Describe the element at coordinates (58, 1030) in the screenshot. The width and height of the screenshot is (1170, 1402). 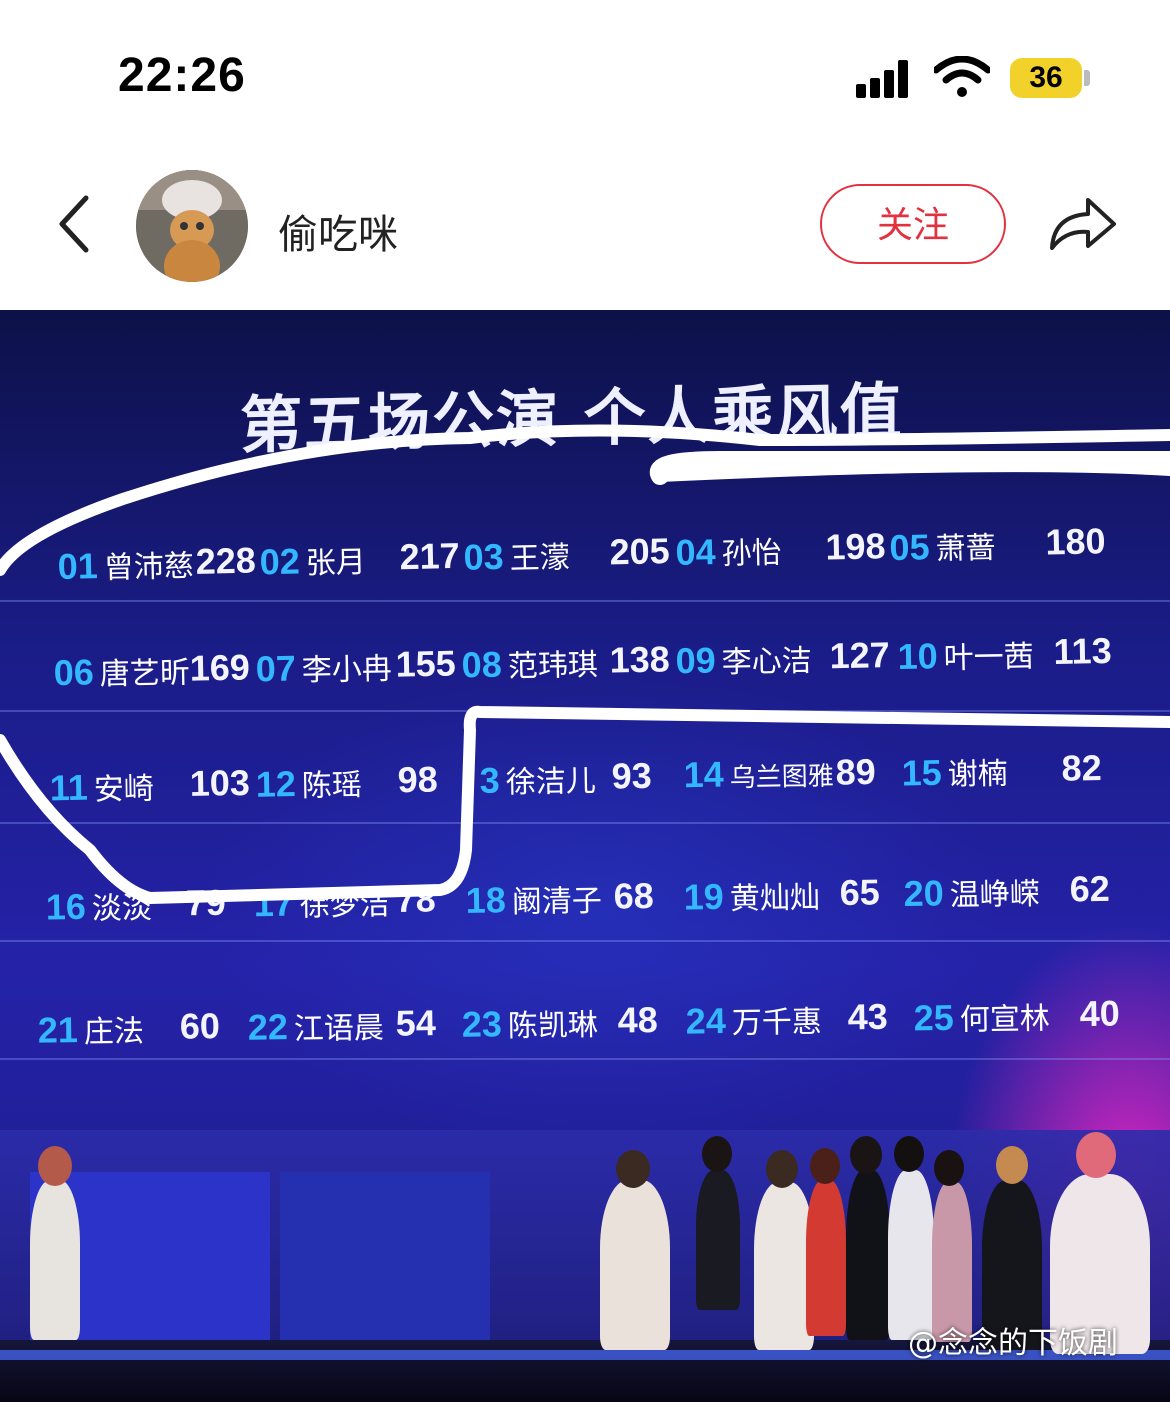
I see `rank-number: 21` at that location.